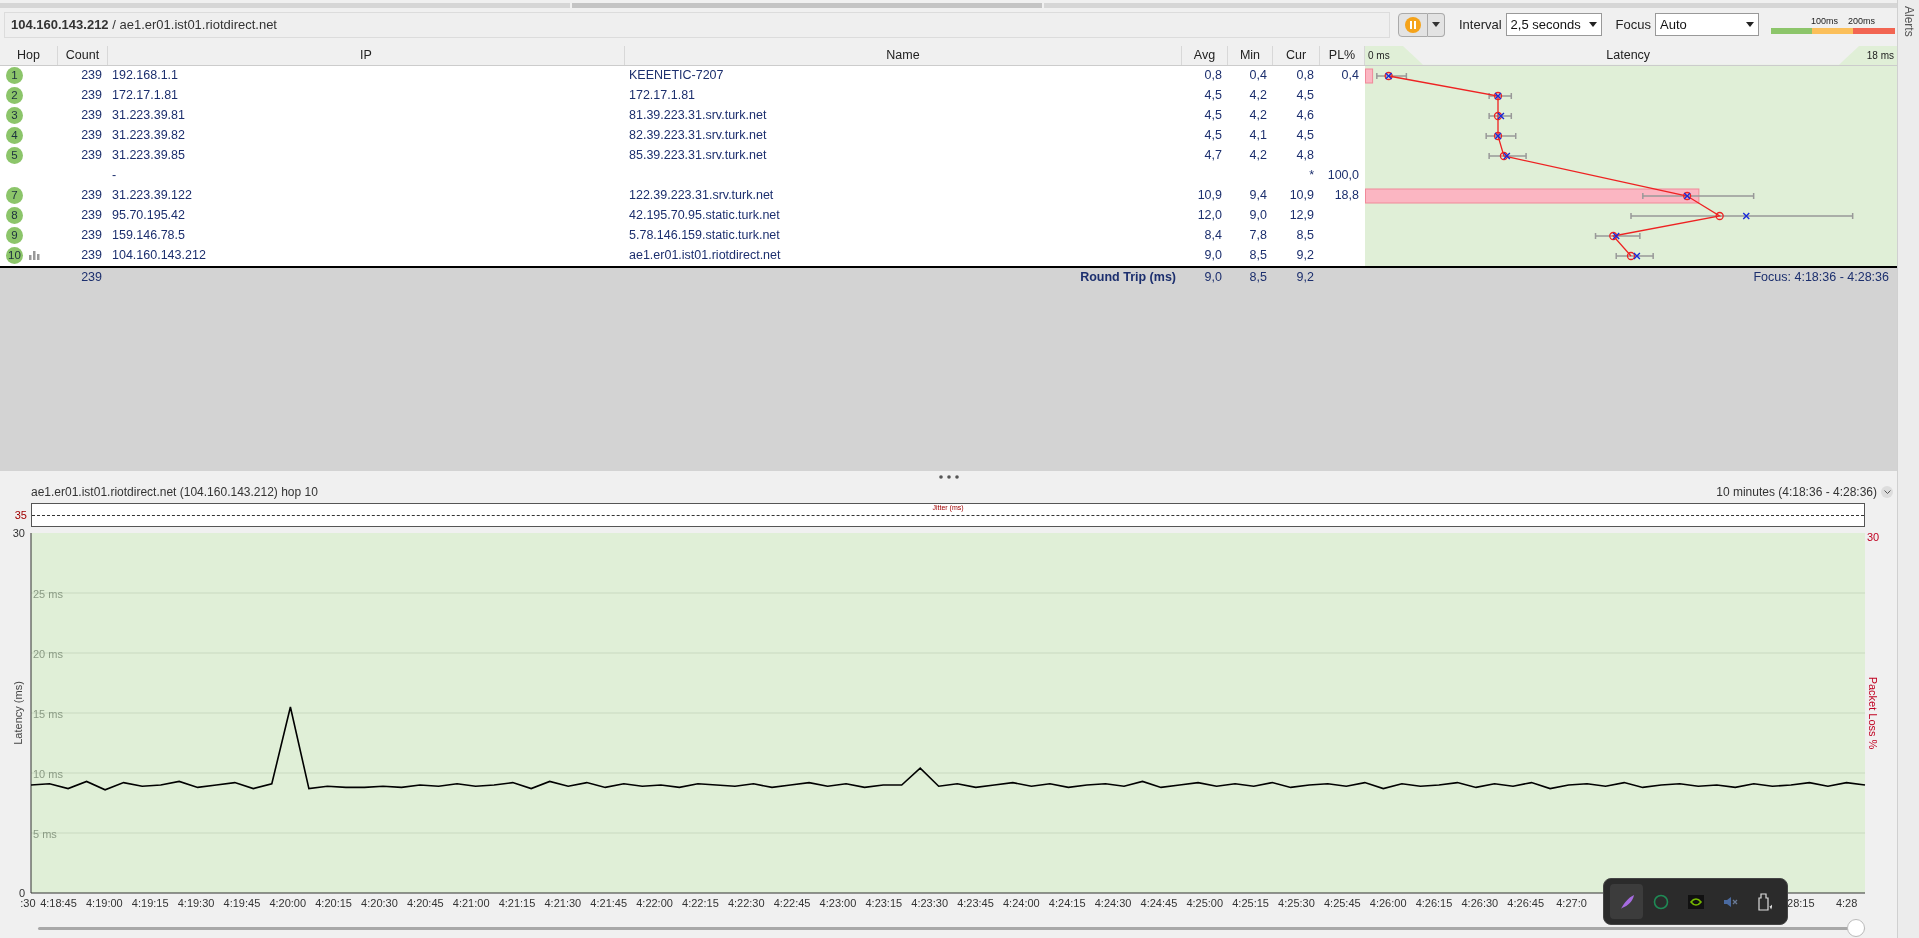 The width and height of the screenshot is (1919, 938). What do you see at coordinates (14, 216) in the screenshot?
I see `hop-badge: 8` at bounding box center [14, 216].